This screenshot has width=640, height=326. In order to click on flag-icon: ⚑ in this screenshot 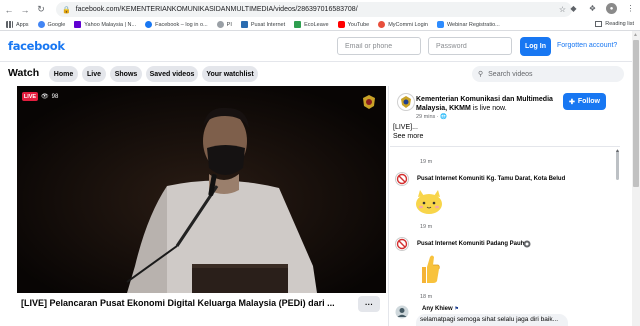, I will do `click(456, 309)`.